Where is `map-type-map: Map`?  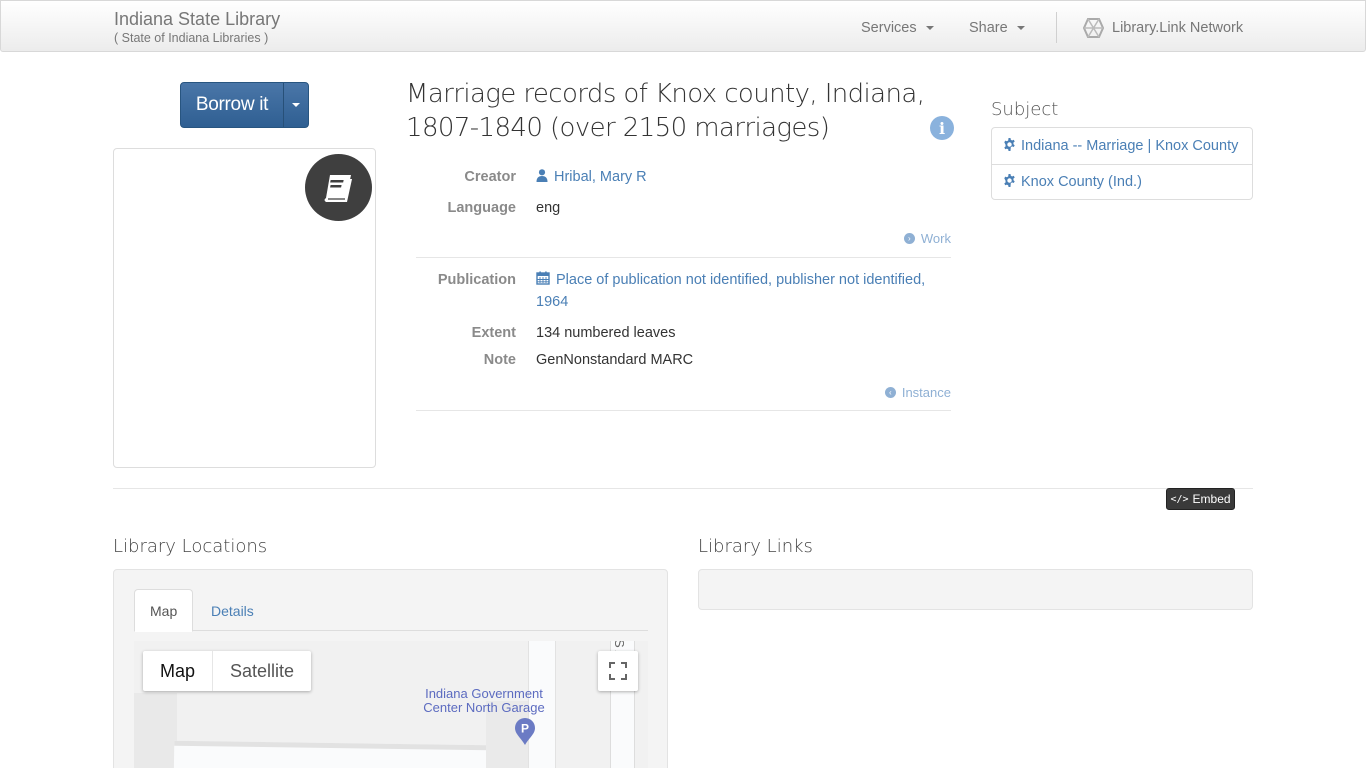
map-type-map: Map is located at coordinates (178, 671).